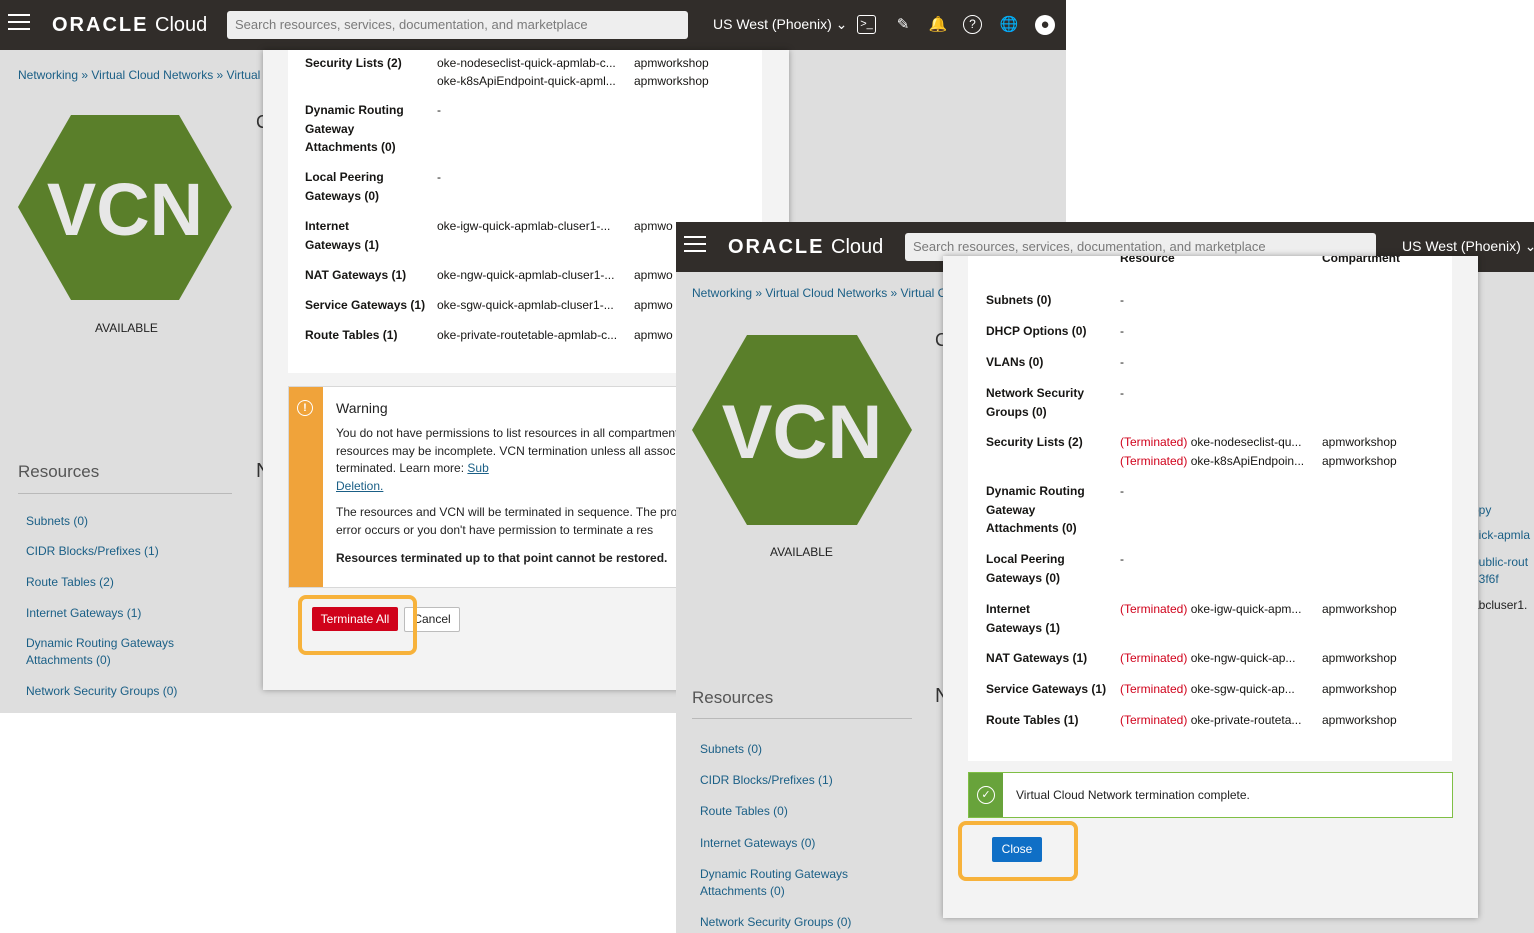 The height and width of the screenshot is (933, 1534). I want to click on warning-bar: !, so click(306, 487).